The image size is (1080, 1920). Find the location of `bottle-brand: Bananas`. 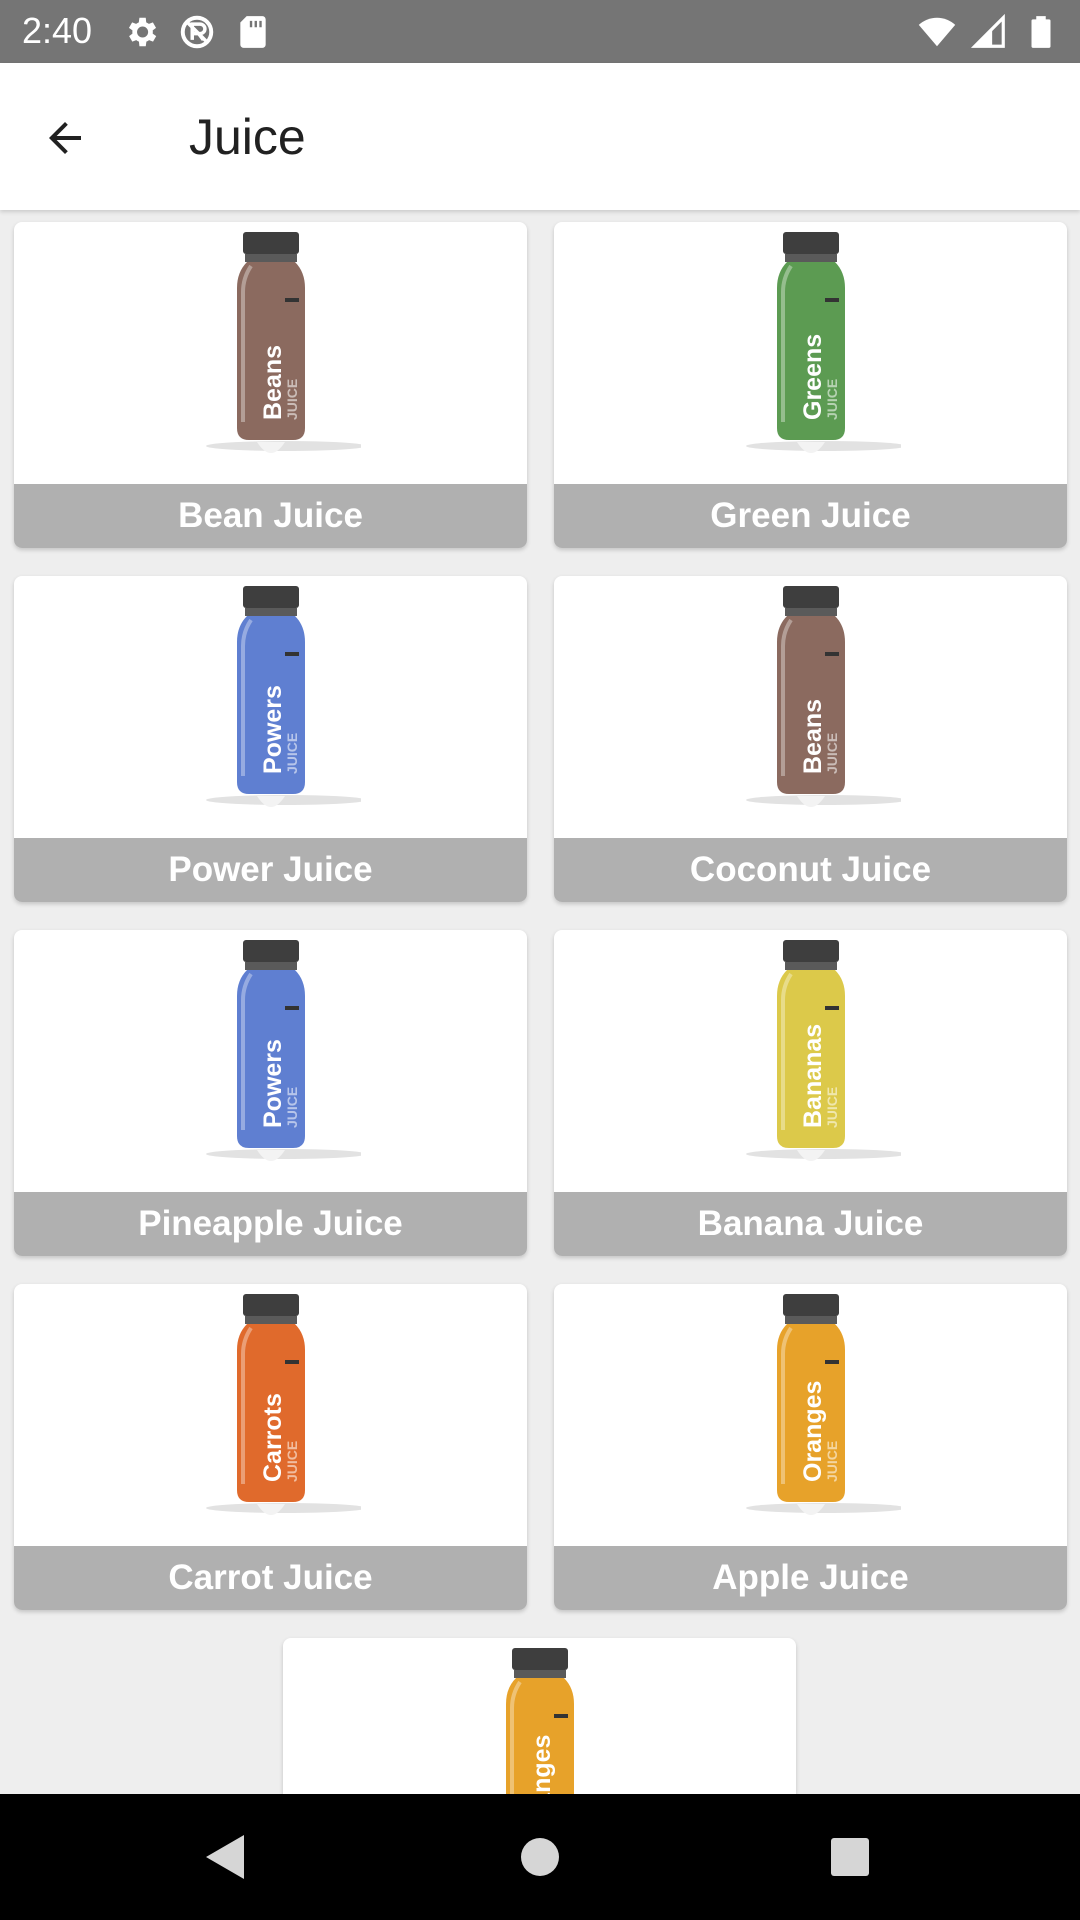

bottle-brand: Bananas is located at coordinates (813, 1076).